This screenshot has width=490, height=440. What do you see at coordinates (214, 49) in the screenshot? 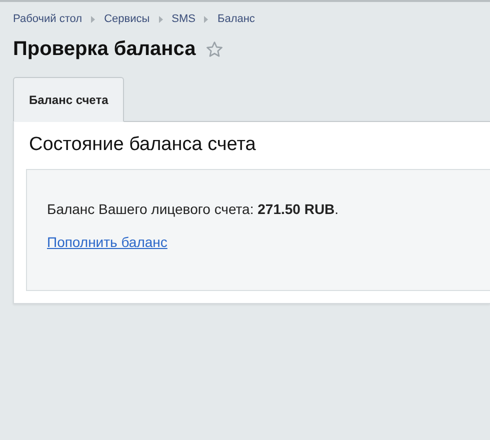
I see `star-icon` at bounding box center [214, 49].